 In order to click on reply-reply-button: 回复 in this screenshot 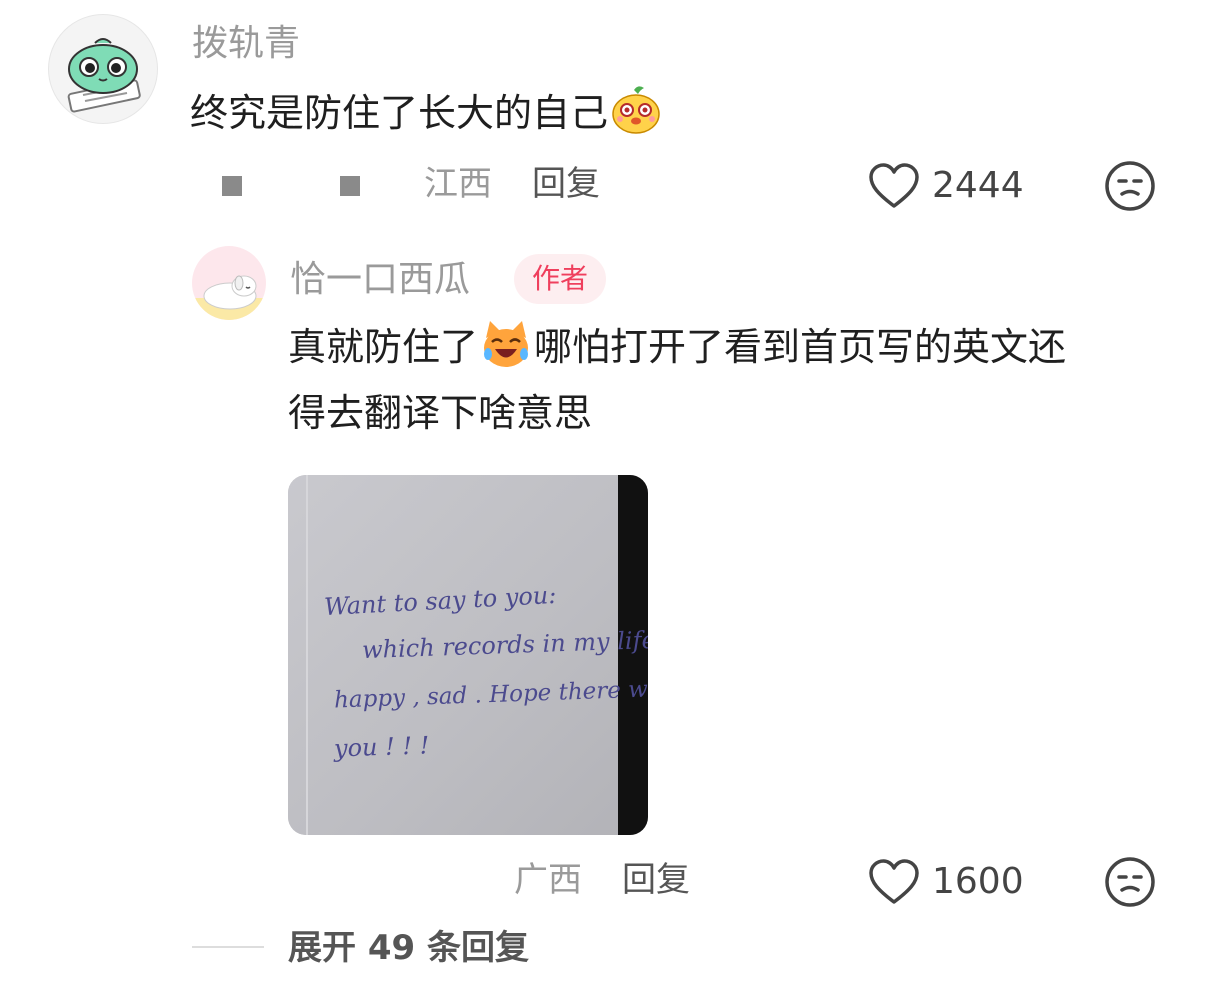, I will do `click(656, 880)`.